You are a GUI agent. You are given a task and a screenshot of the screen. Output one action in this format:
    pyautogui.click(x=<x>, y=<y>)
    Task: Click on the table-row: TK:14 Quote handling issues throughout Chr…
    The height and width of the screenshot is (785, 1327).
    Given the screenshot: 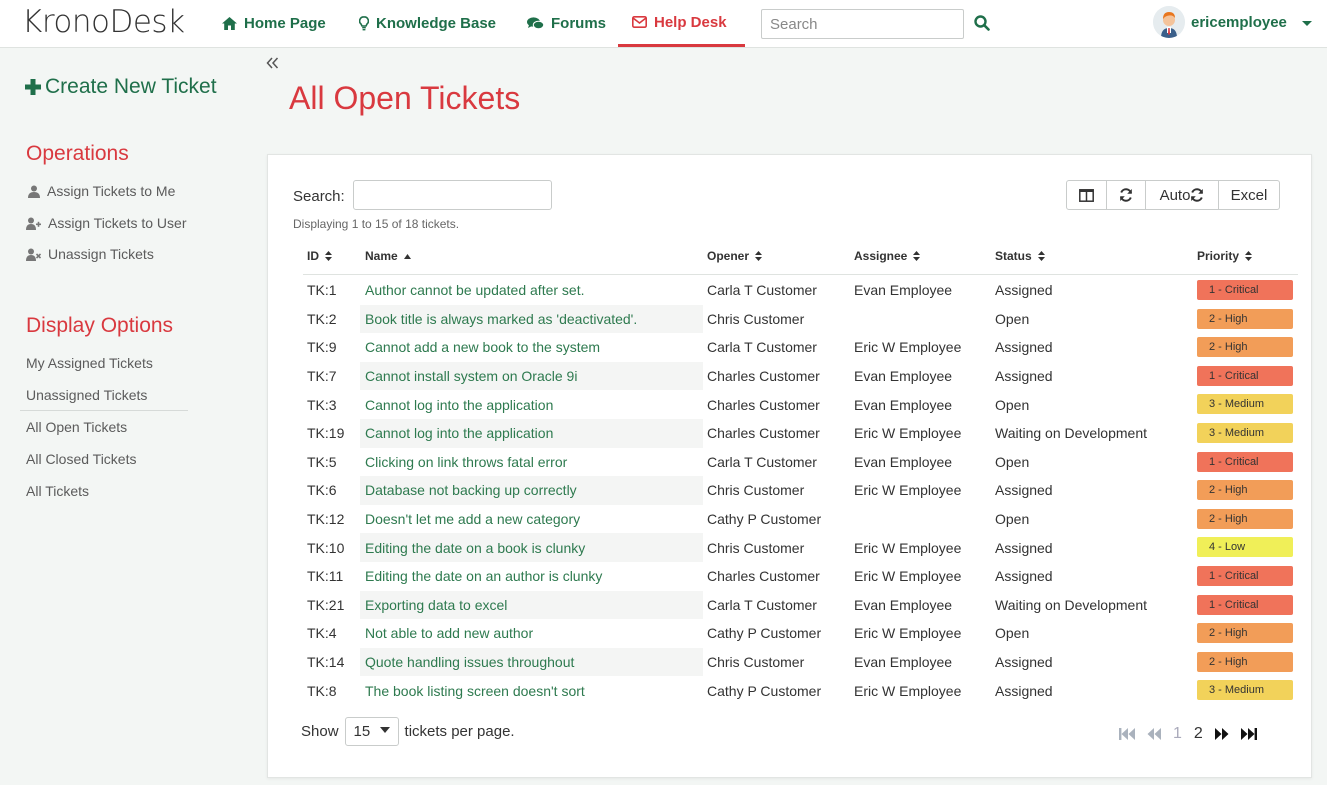 What is the action you would take?
    pyautogui.click(x=800, y=662)
    